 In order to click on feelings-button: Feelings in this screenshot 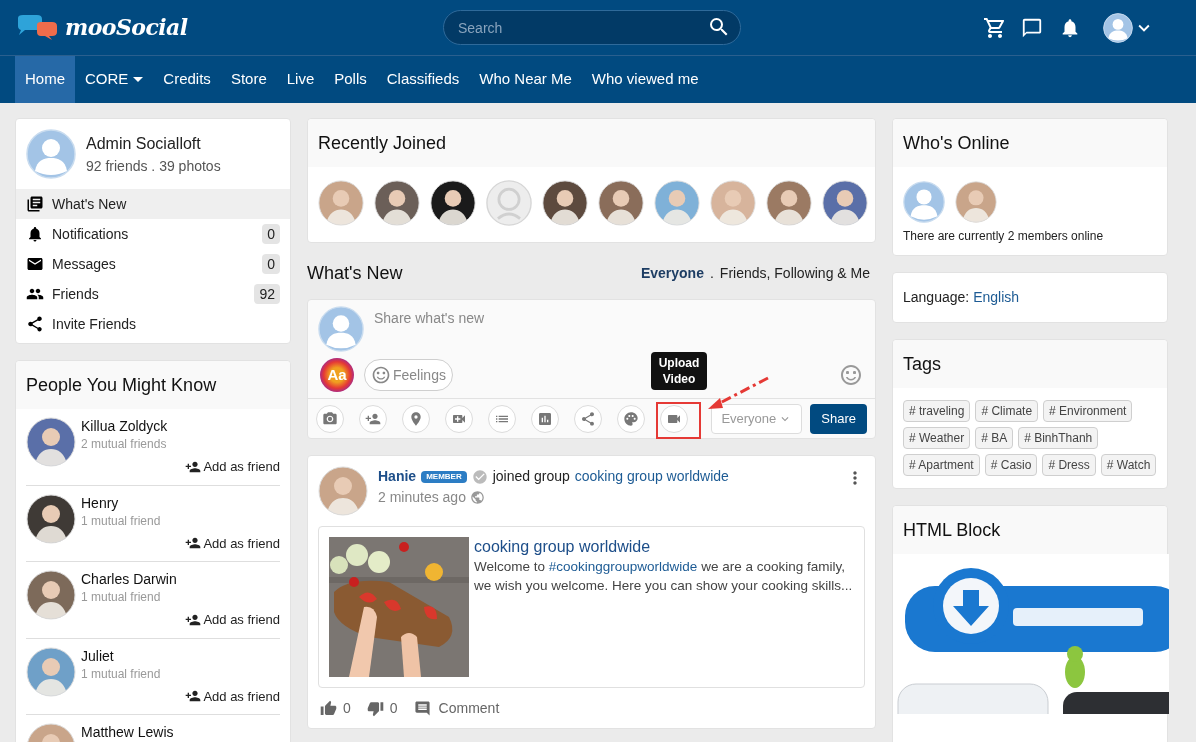, I will do `click(408, 375)`.